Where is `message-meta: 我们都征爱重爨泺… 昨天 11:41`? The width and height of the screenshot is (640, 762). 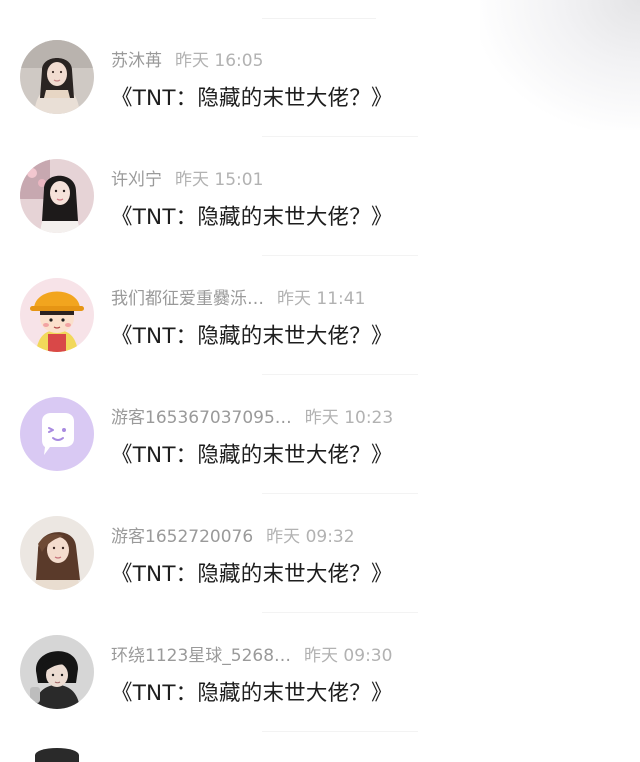
message-meta: 我们都征爱重爨泺… 昨天 11:41 is located at coordinates (238, 296).